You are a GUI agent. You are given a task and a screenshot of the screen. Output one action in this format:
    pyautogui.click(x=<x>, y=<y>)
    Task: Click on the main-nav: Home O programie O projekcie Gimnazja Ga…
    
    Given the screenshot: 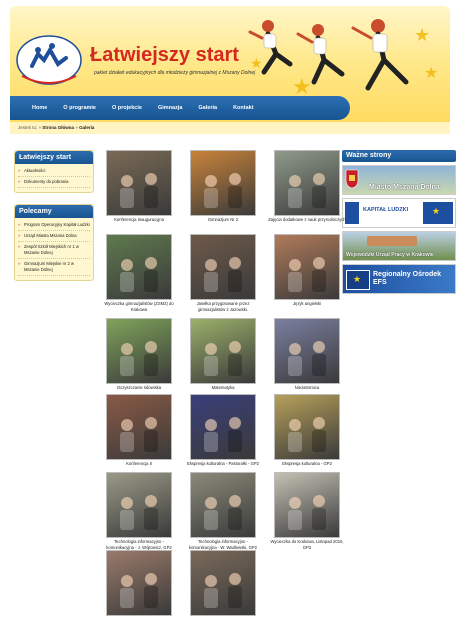 What is the action you would take?
    pyautogui.click(x=180, y=108)
    